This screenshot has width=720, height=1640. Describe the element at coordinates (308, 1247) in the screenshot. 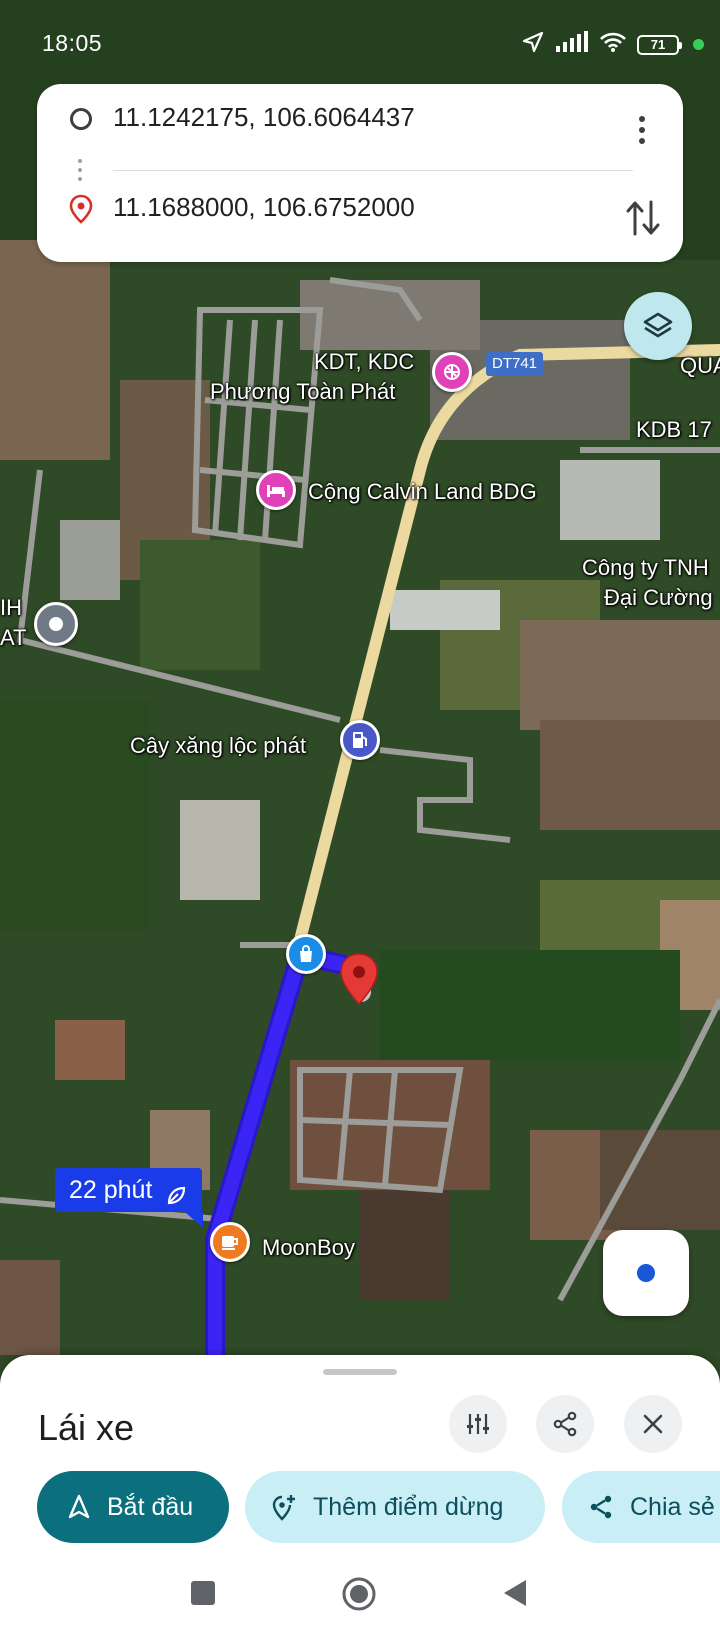

I see `poi-label-moonboy: MoonBoy` at that location.